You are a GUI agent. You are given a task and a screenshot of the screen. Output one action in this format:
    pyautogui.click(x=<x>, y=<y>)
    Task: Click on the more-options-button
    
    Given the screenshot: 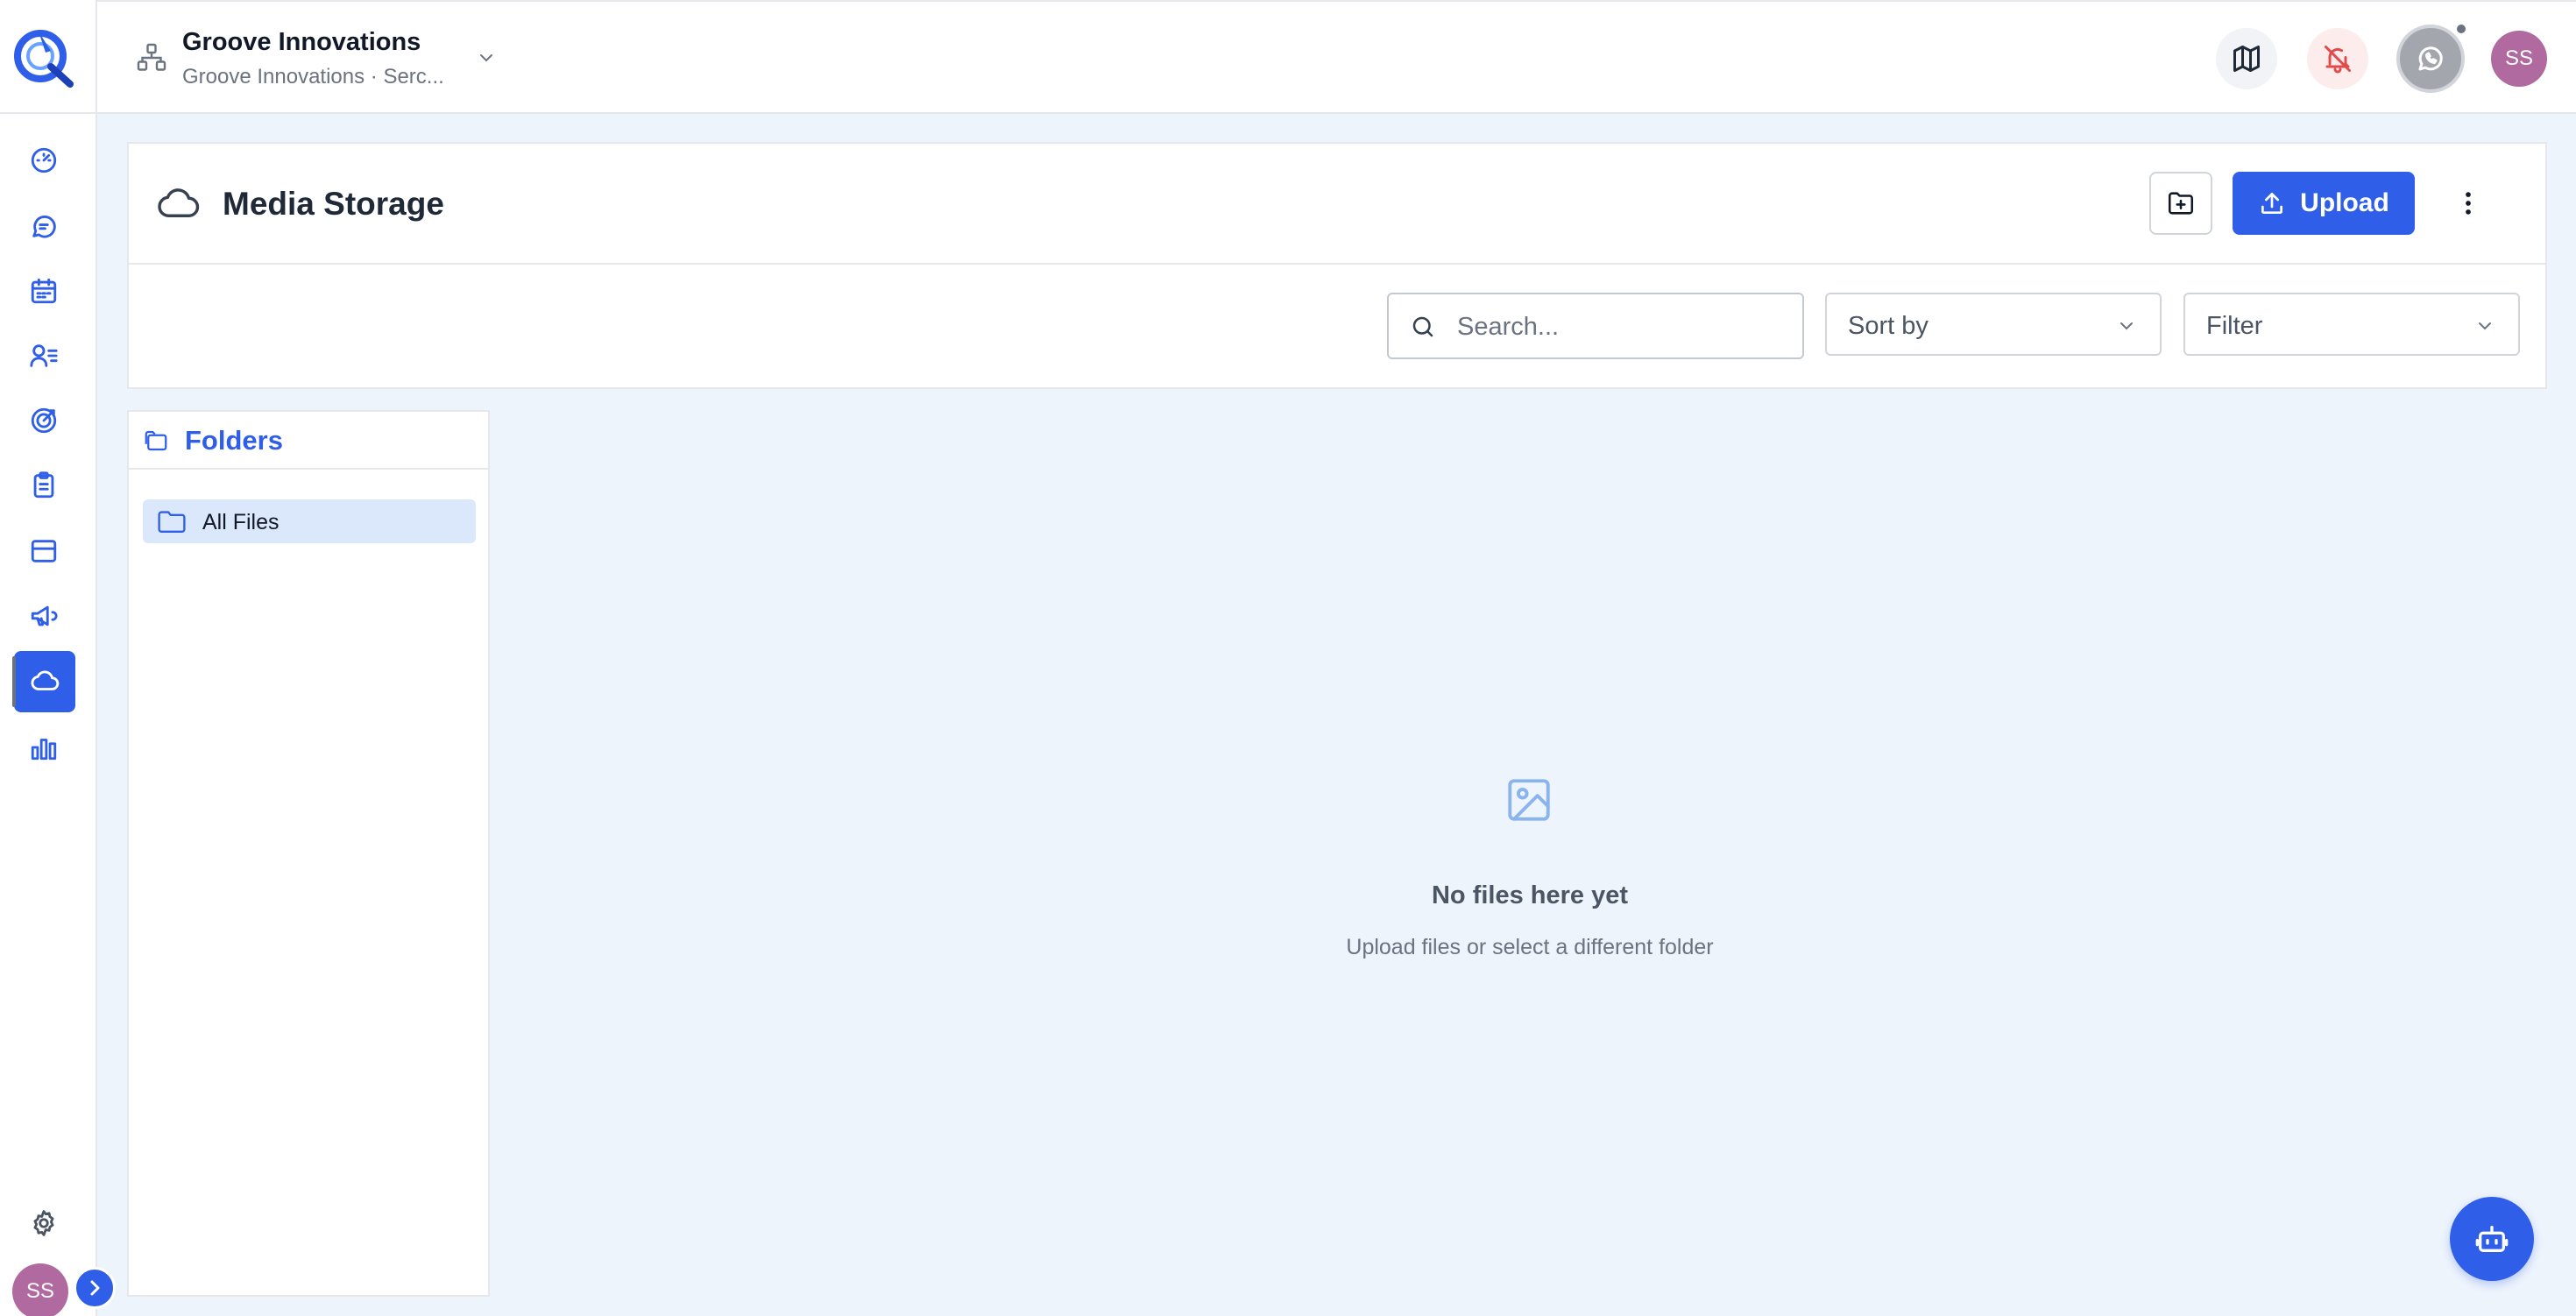 What is the action you would take?
    pyautogui.click(x=2468, y=203)
    